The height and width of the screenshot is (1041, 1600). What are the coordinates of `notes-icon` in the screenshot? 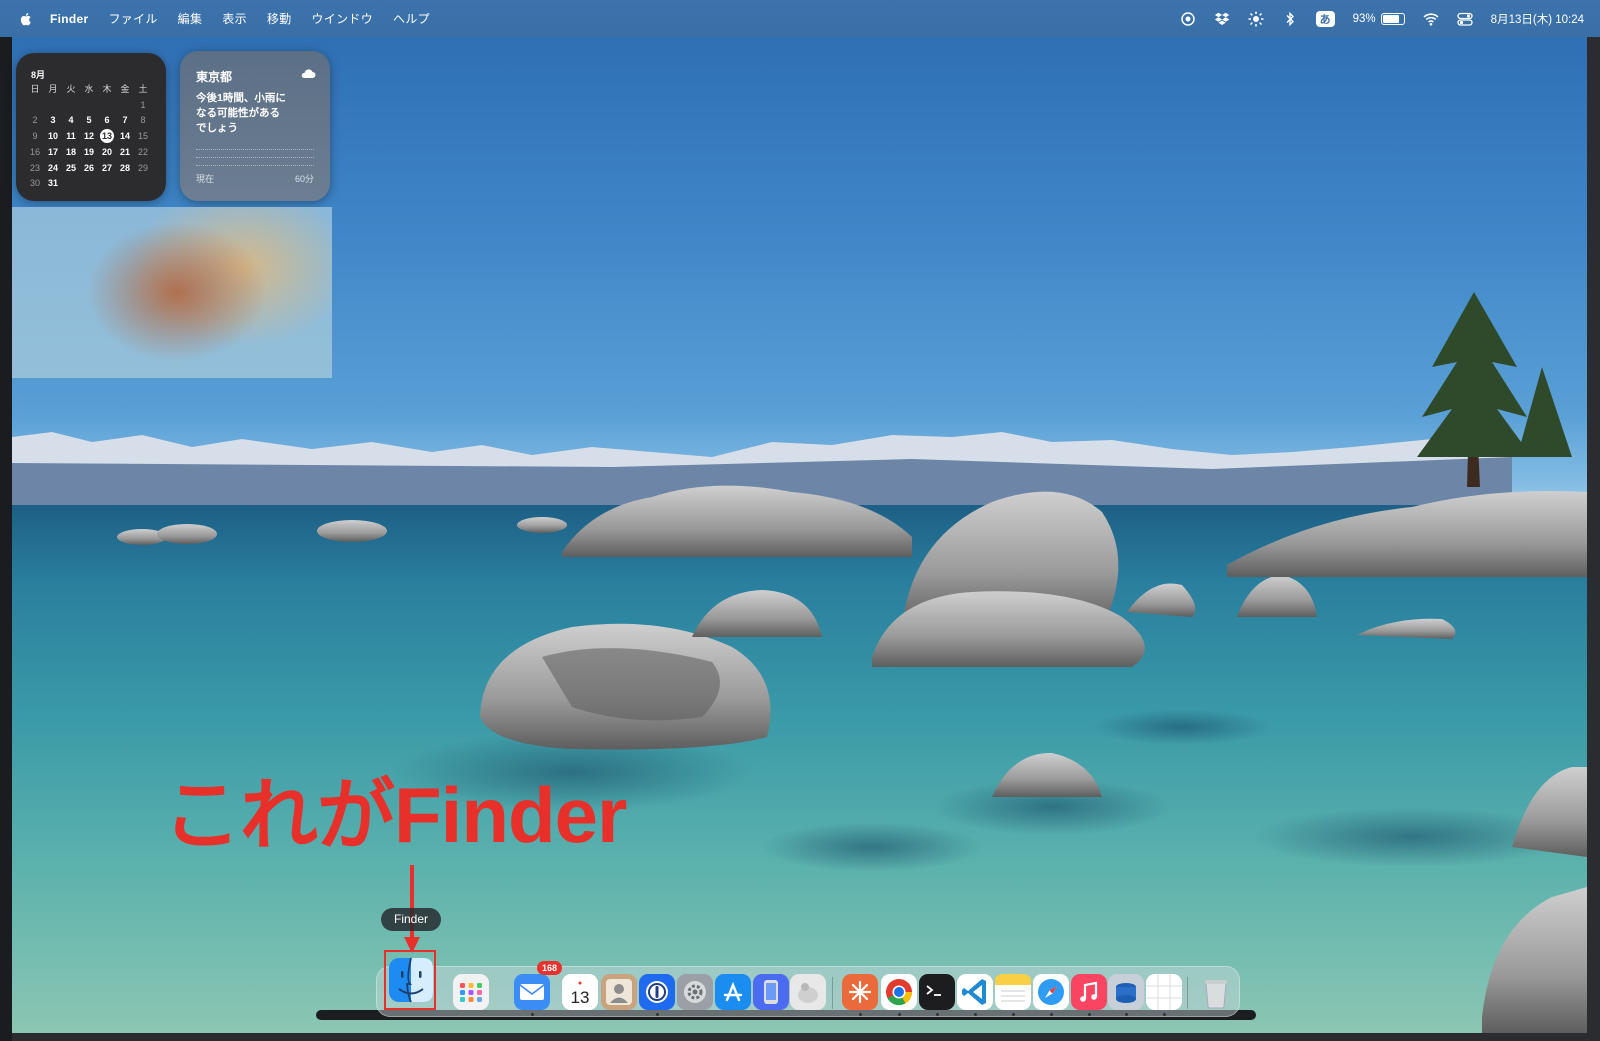 It's located at (1013, 995).